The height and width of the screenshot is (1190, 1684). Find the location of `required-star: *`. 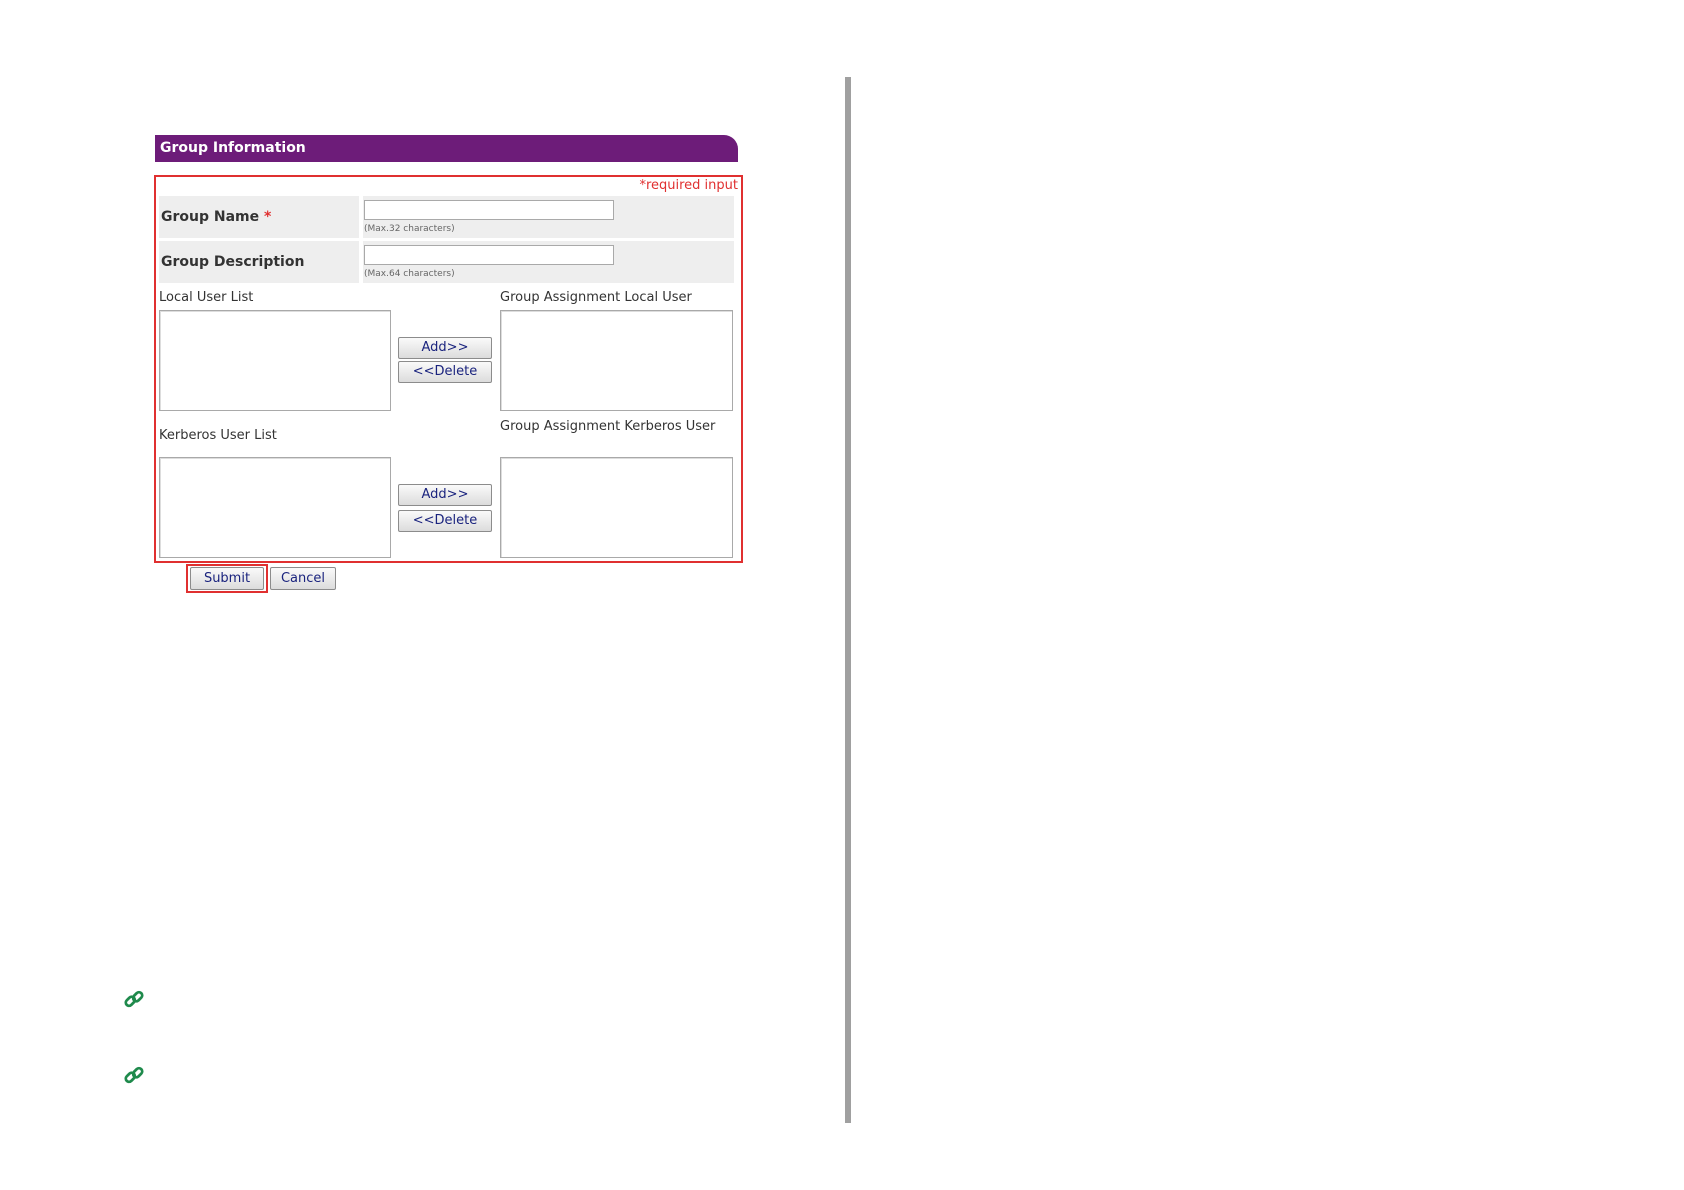

required-star: * is located at coordinates (268, 217).